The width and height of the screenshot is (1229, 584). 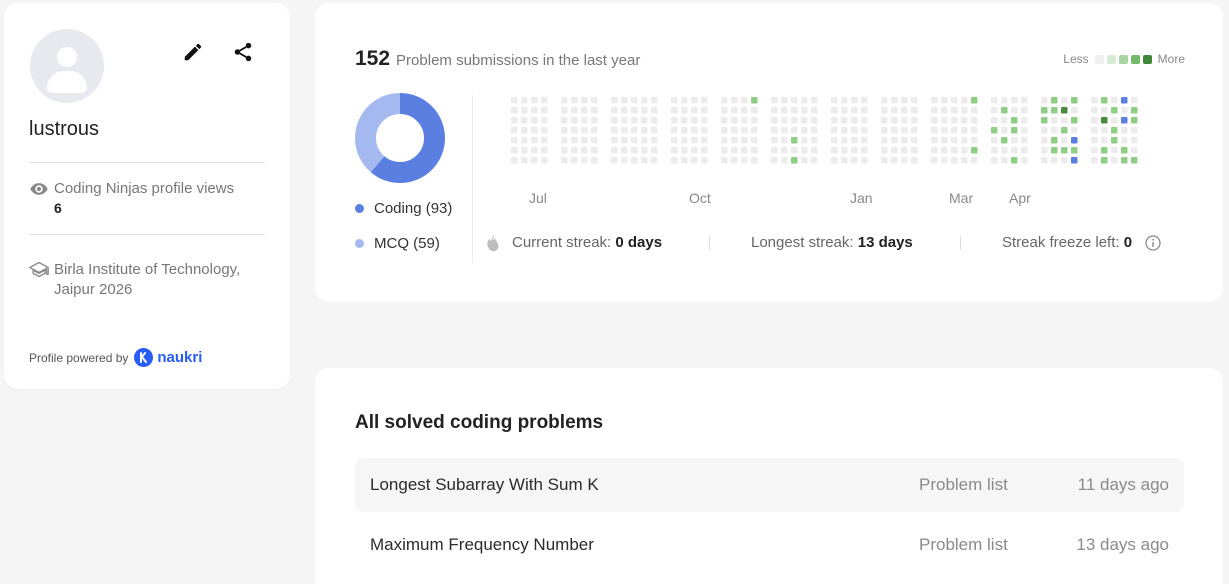 I want to click on info-icon, so click(x=1153, y=243).